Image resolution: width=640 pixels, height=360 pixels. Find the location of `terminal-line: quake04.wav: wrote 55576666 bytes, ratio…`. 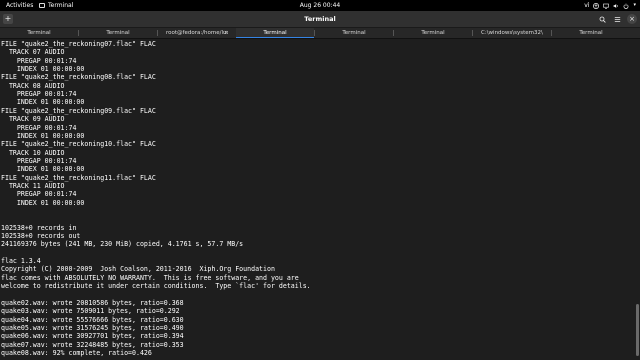

terminal-line: quake04.wav: wrote 55576666 bytes, ratio… is located at coordinates (92, 319).